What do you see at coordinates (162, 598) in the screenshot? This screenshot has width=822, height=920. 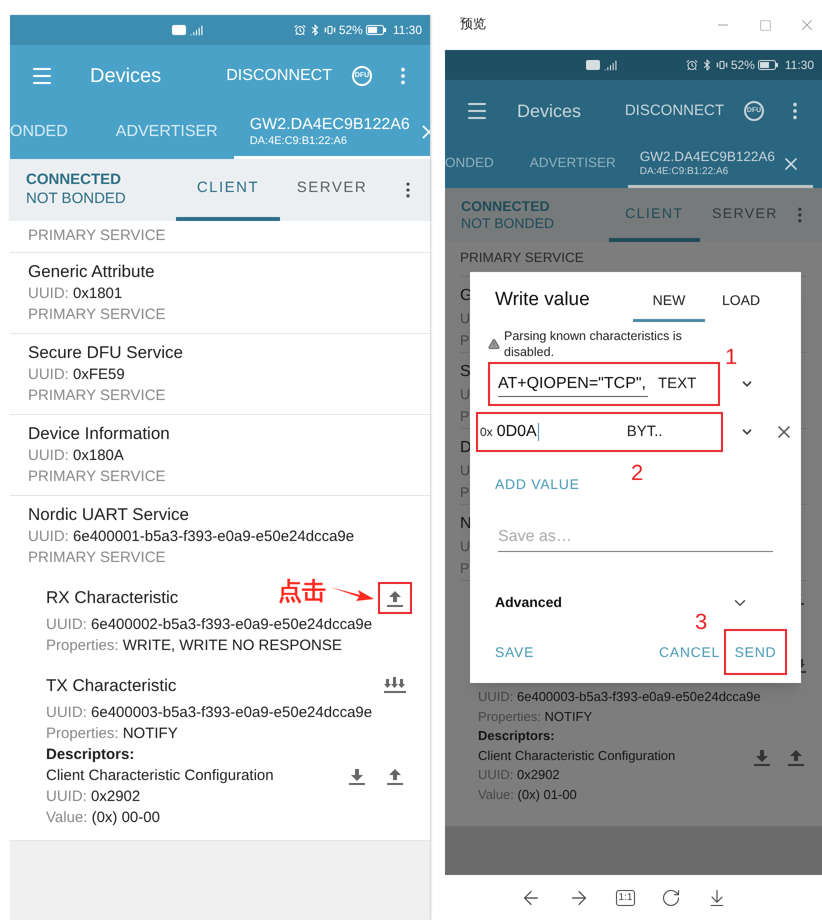 I see `characteristic-name: RX Characteristic` at bounding box center [162, 598].